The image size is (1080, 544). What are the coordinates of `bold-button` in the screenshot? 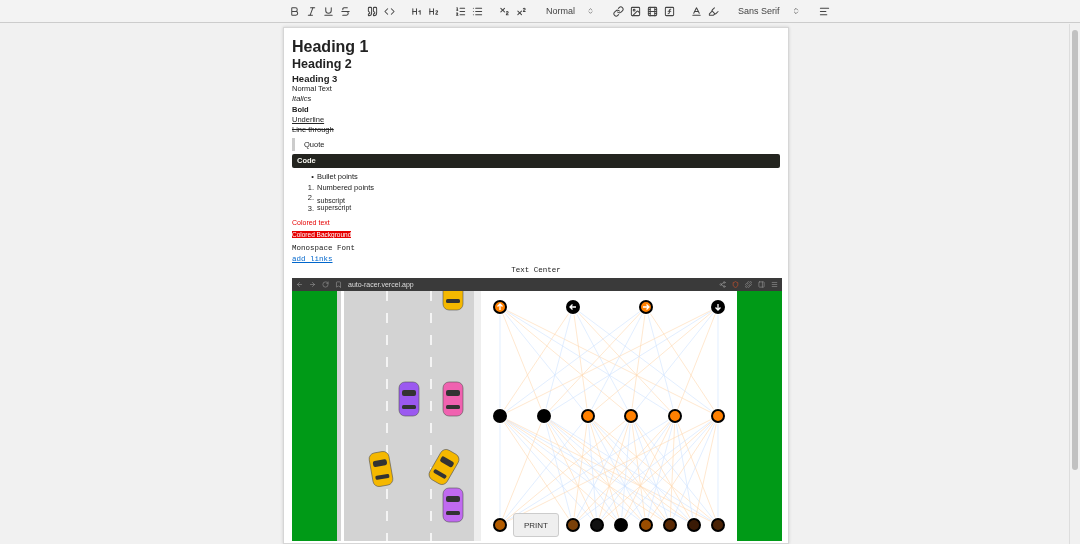 It's located at (294, 11).